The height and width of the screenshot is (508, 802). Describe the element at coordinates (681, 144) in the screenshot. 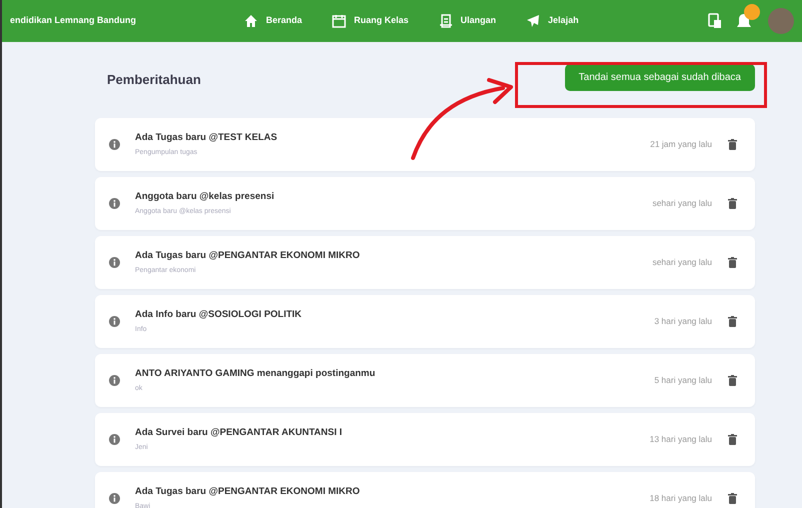

I see `notification-time: 21 jam yang lalu` at that location.